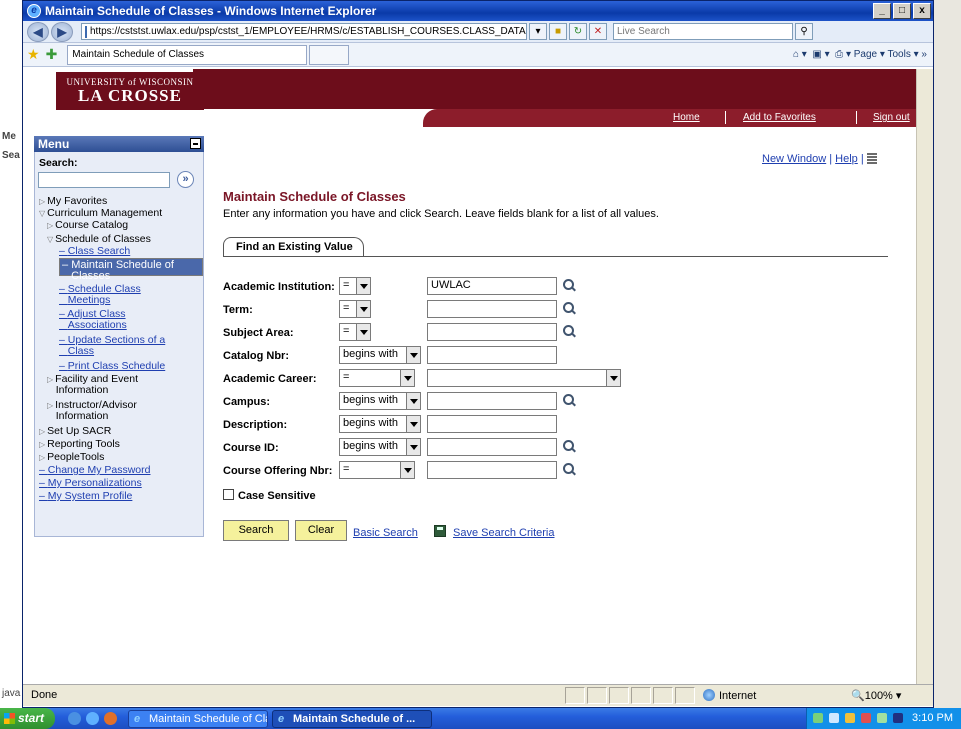 The height and width of the screenshot is (729, 961). I want to click on menu-search-input, so click(104, 180).